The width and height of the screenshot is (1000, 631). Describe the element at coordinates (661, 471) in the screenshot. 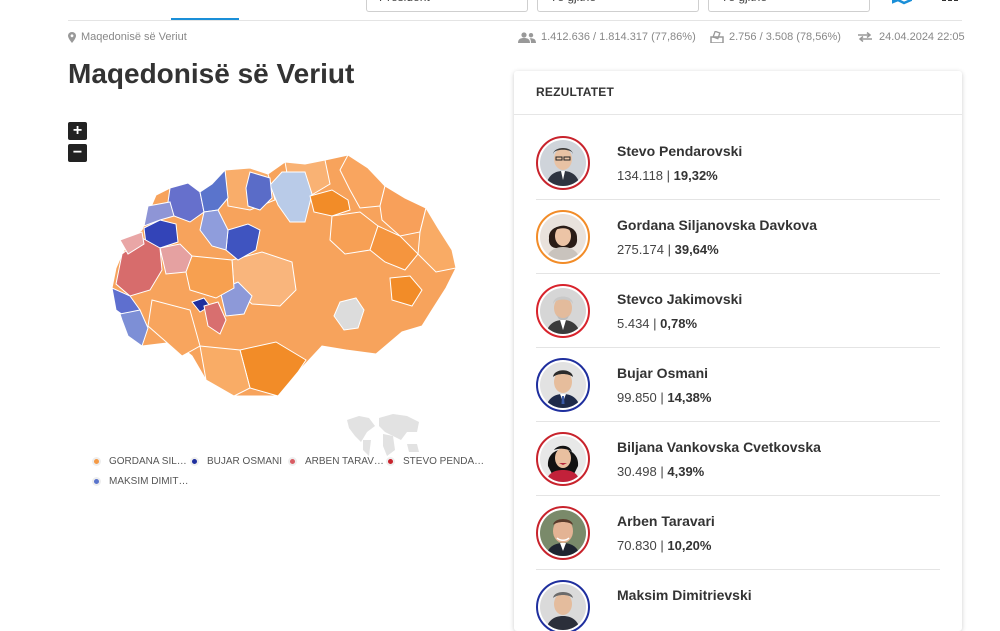

I see `candidate-votes: 30.498 | 4,39%` at that location.